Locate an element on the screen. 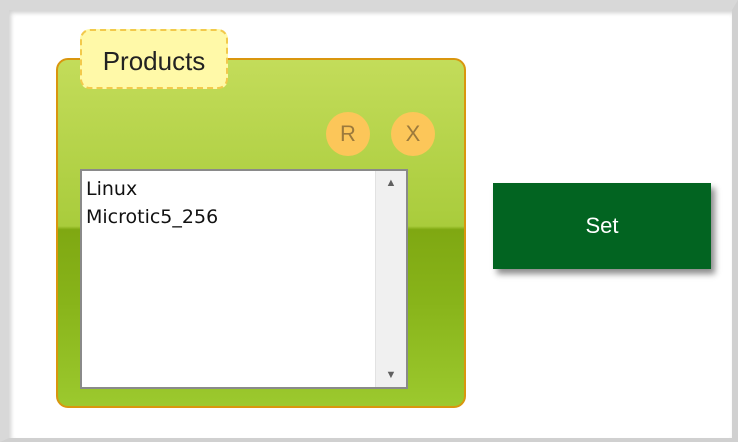 This screenshot has height=442, width=738. scroll-down-arrow-icon: ▼ is located at coordinates (391, 375).